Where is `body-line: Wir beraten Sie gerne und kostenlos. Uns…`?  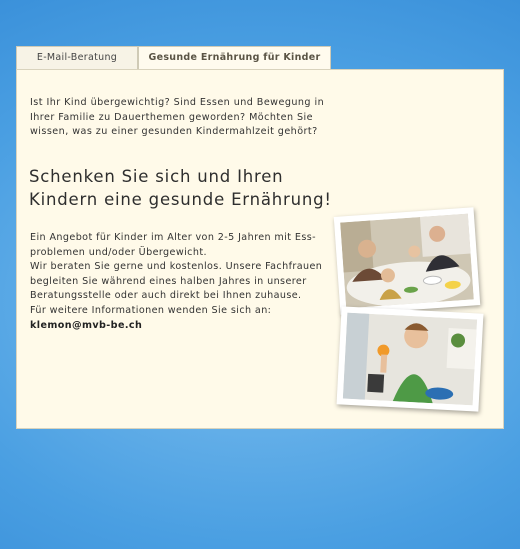
body-line: Wir beraten Sie gerne und kostenlos. Uns… is located at coordinates (176, 267).